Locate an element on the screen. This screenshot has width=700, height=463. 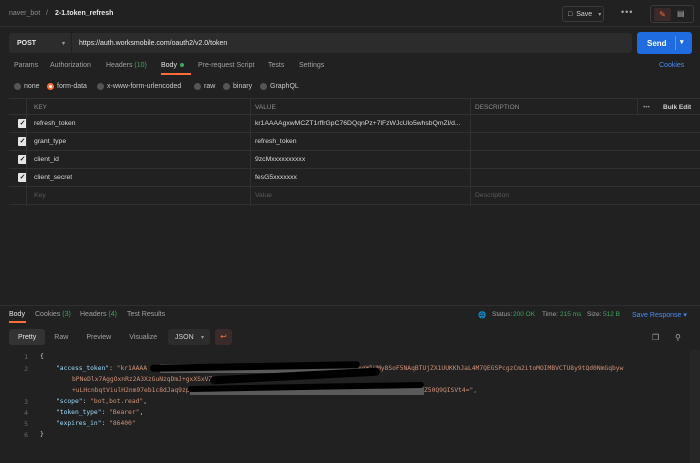
row-value: refresh_token is located at coordinates (276, 141).